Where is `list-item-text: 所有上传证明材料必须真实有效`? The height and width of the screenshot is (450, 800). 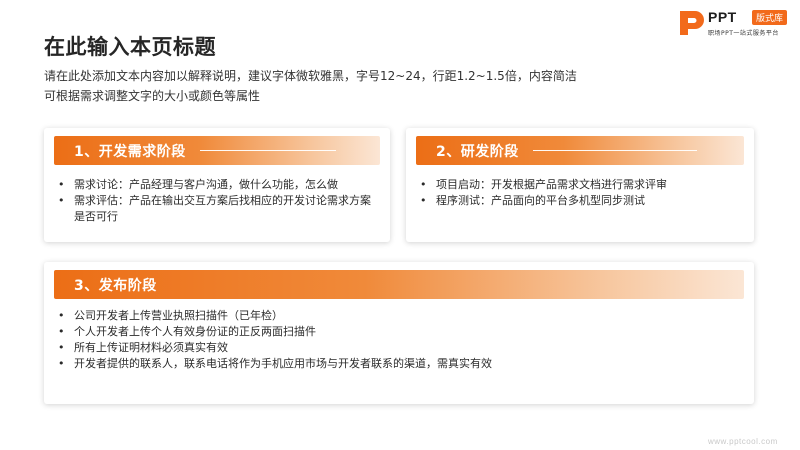
list-item-text: 所有上传证明材料必须真实有效 is located at coordinates (151, 347).